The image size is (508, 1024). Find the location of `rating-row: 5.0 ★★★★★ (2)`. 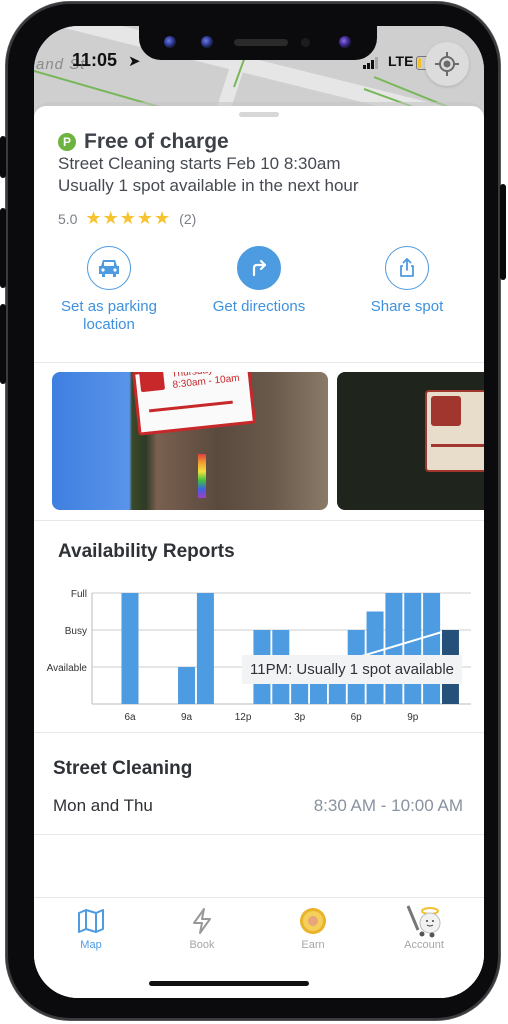

rating-row: 5.0 ★★★★★ (2) is located at coordinates (127, 218).